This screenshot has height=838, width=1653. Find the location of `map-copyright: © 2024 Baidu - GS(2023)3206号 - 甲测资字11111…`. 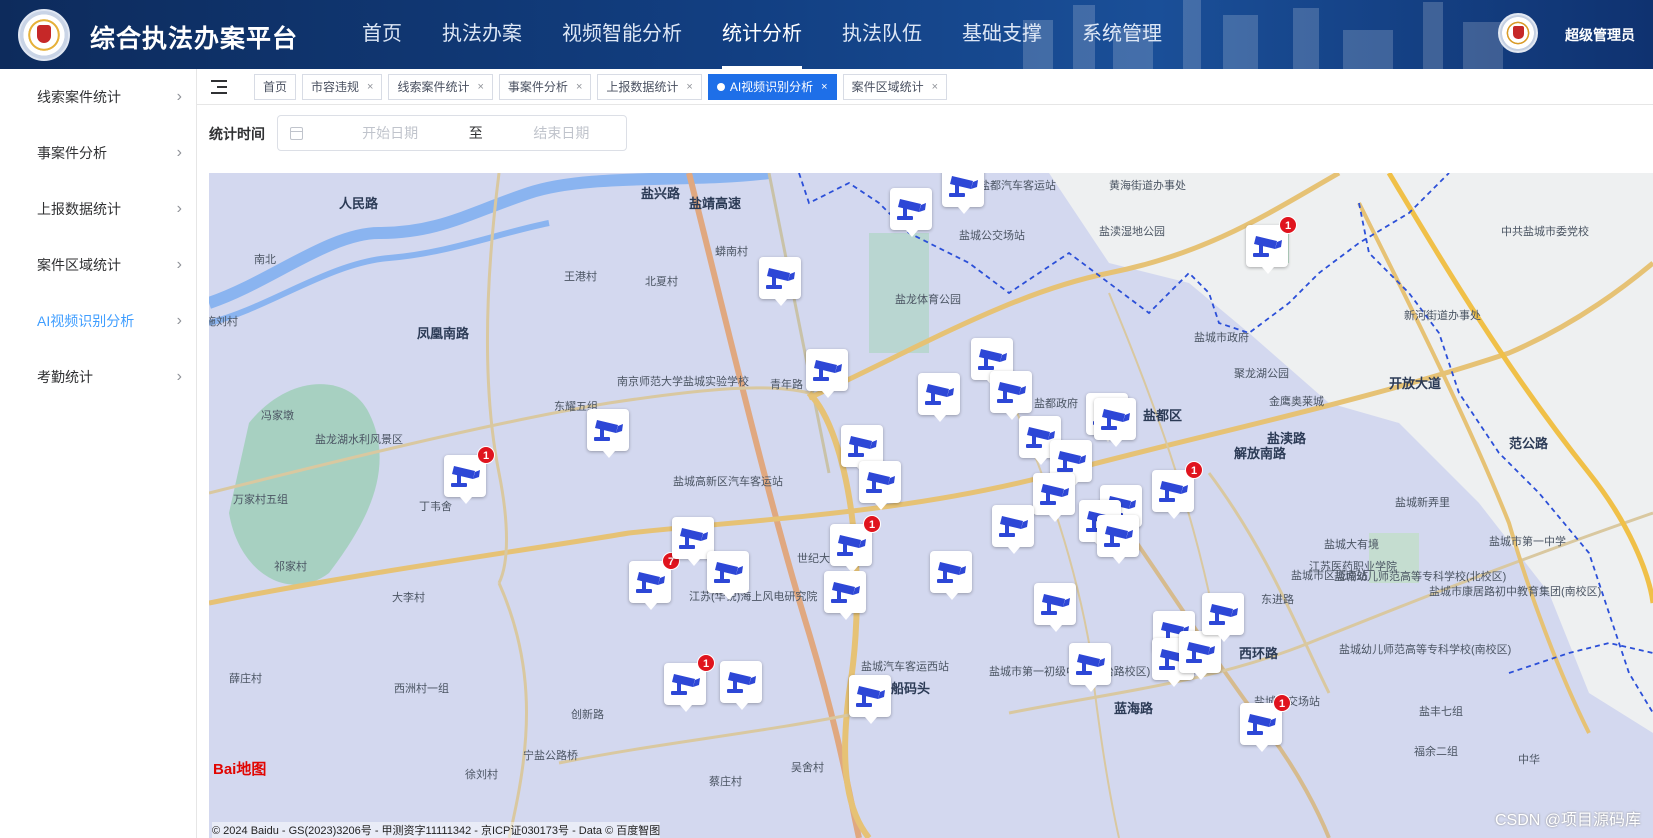

map-copyright: © 2024 Baidu - GS(2023)3206号 - 甲测资字11111… is located at coordinates (436, 830).